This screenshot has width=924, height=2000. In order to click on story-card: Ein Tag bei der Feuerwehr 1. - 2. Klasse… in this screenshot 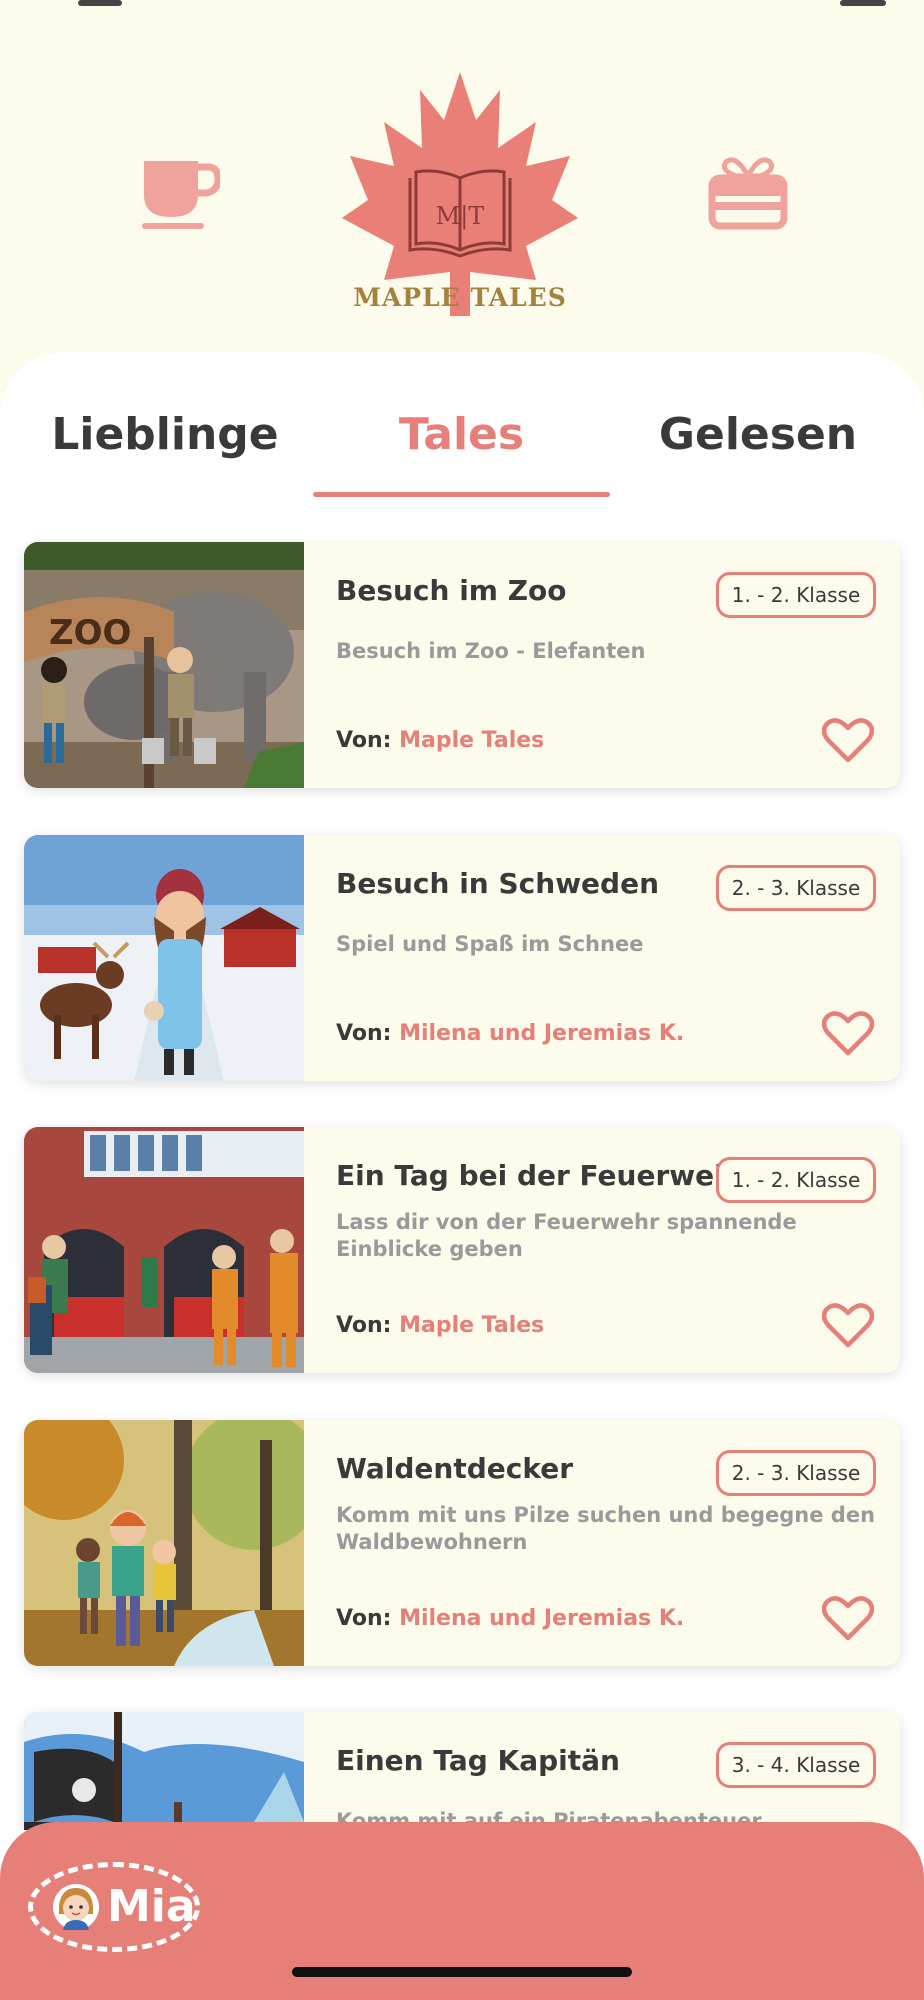, I will do `click(462, 1250)`.